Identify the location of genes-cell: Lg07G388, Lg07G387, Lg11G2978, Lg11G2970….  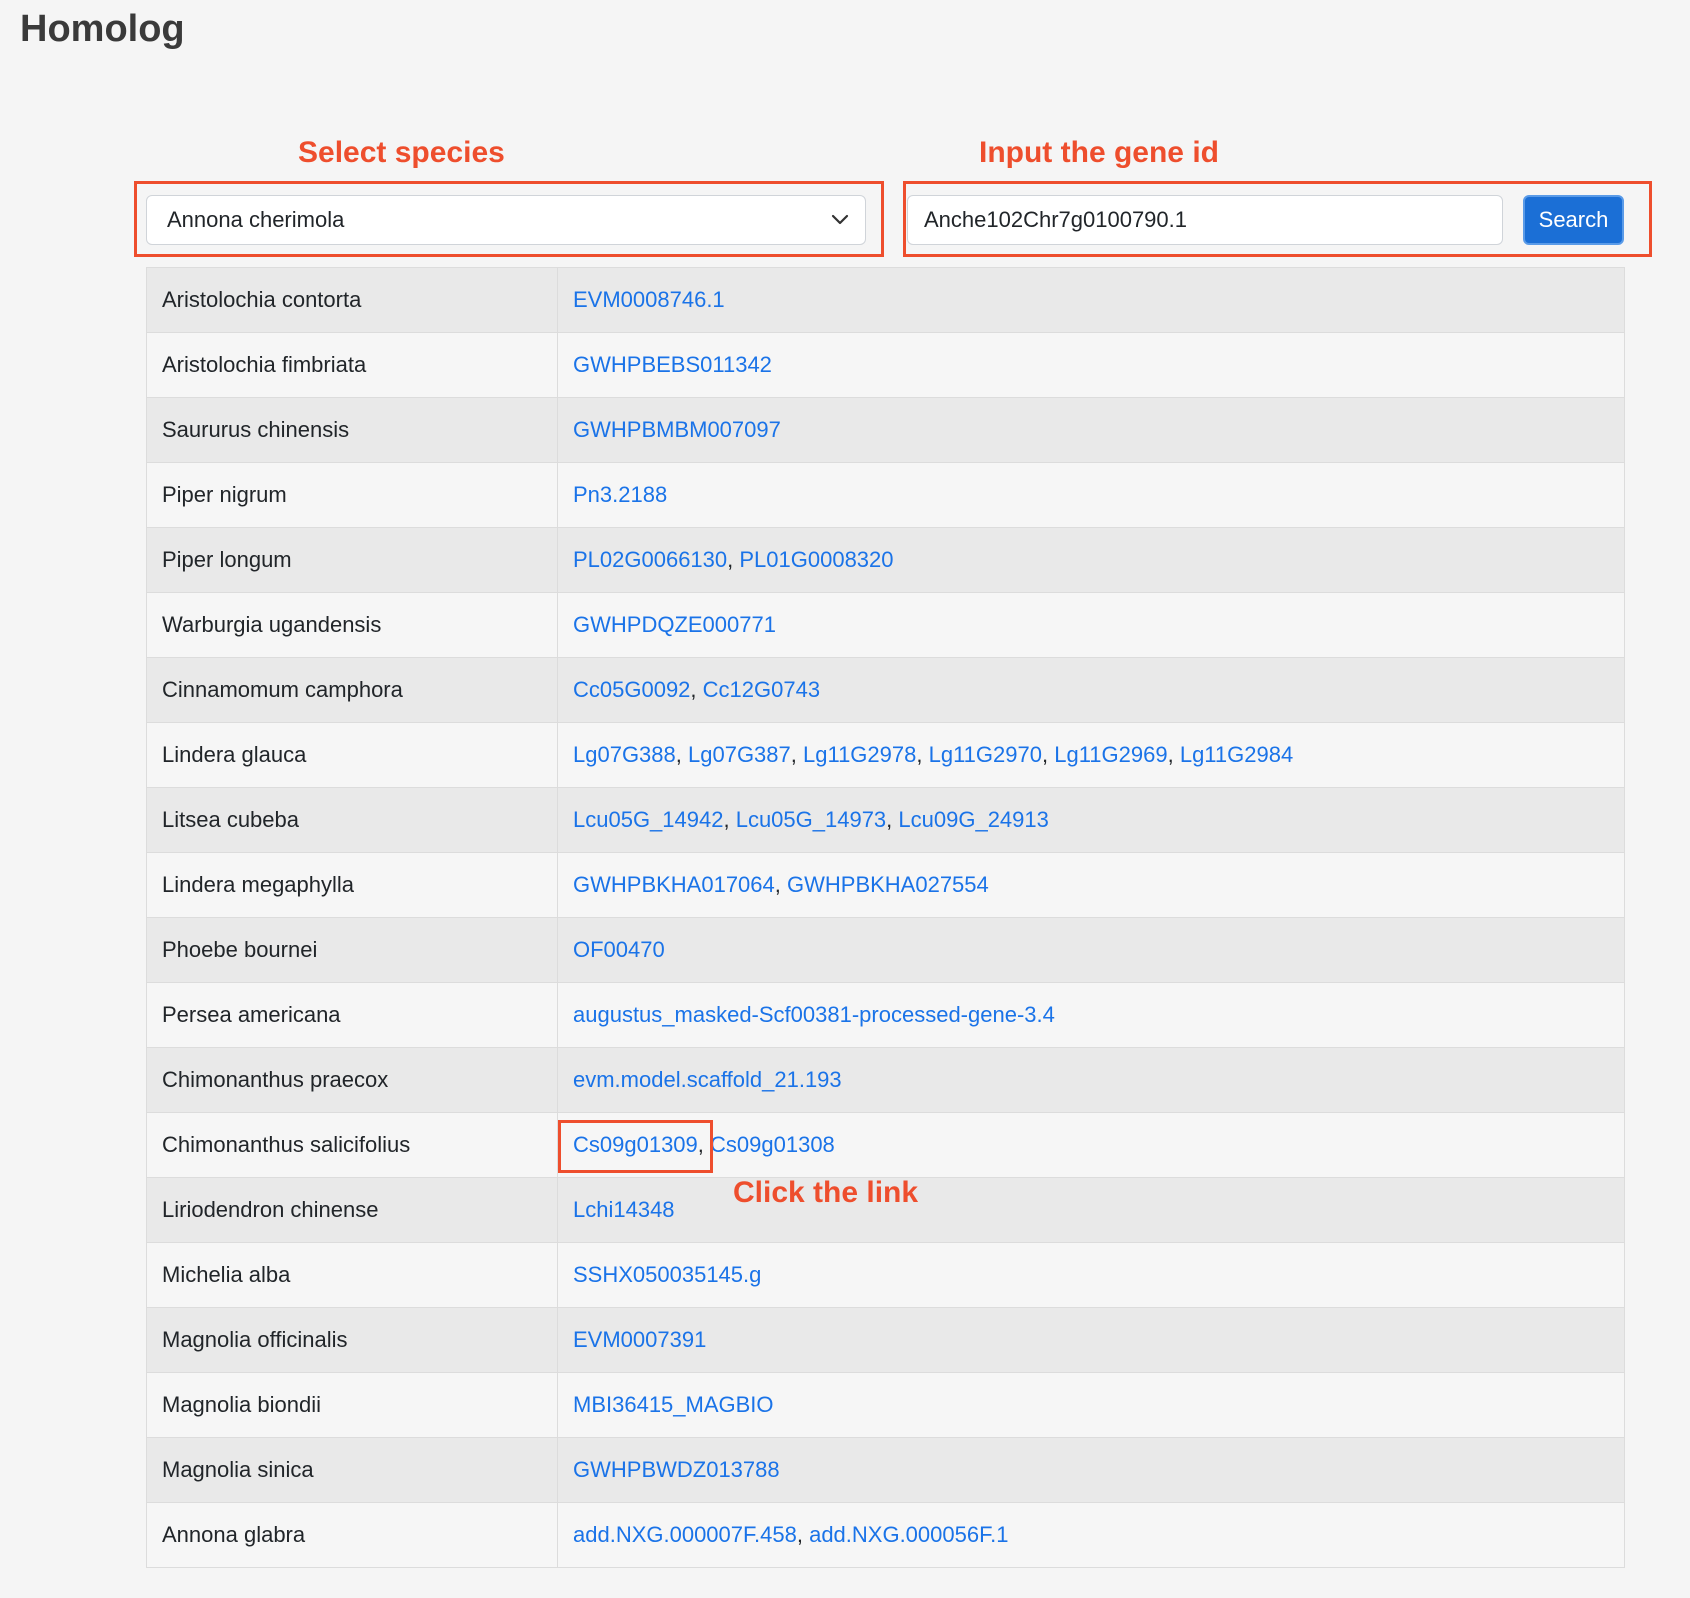
(1091, 755).